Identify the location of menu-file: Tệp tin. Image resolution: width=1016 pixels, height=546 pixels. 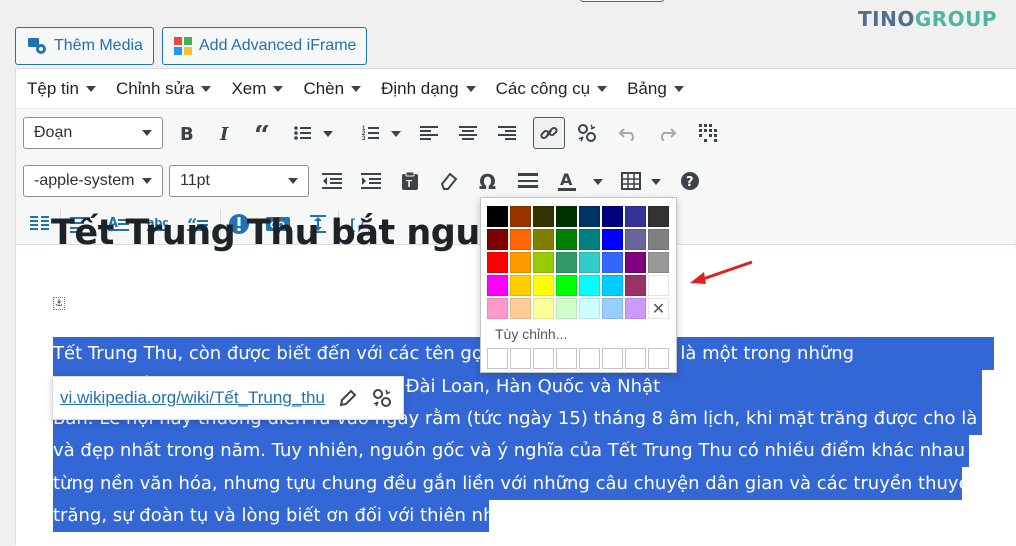
(65, 89).